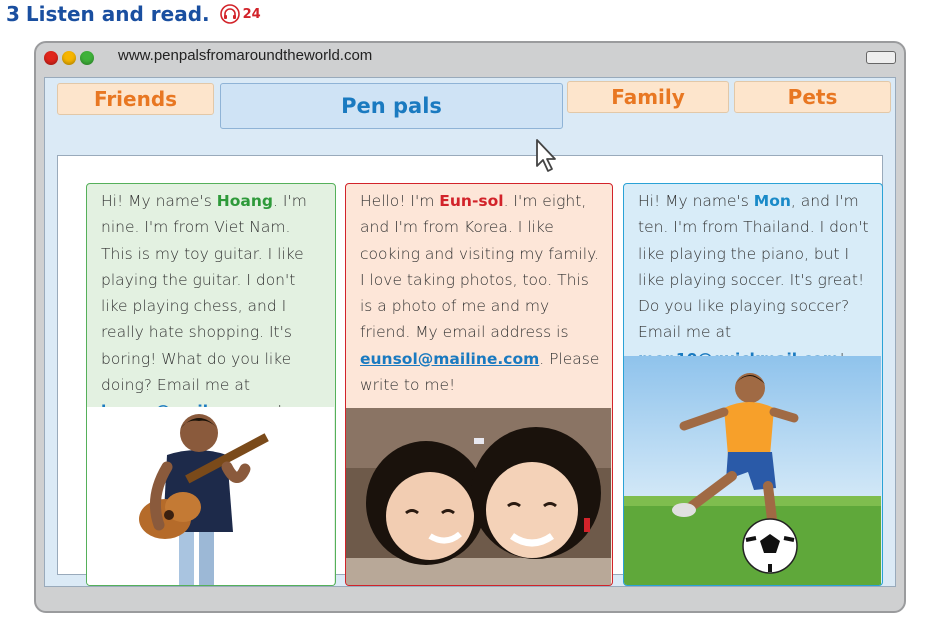  Describe the element at coordinates (470, 58) in the screenshot. I see `browser-titlebar: www.penpalsfromaroundtheworld.com` at that location.